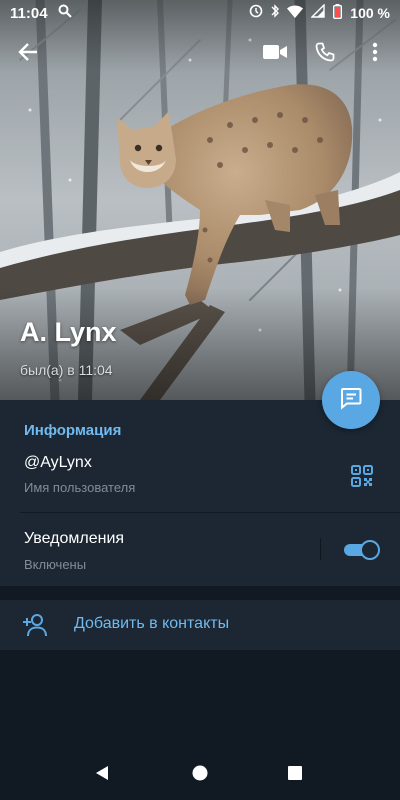 The width and height of the screenshot is (400, 800). What do you see at coordinates (65, 13) in the screenshot?
I see `search-icon` at bounding box center [65, 13].